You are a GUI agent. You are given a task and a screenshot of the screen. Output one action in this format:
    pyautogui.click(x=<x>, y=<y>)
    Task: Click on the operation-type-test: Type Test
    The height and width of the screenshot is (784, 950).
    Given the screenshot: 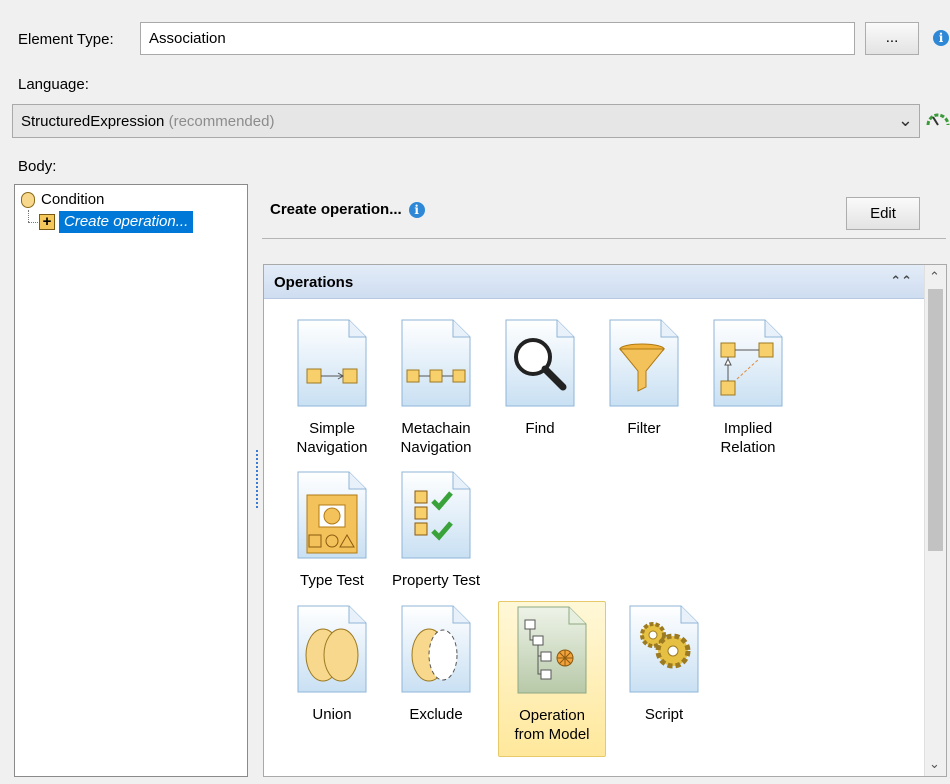 What is the action you would take?
    pyautogui.click(x=332, y=530)
    